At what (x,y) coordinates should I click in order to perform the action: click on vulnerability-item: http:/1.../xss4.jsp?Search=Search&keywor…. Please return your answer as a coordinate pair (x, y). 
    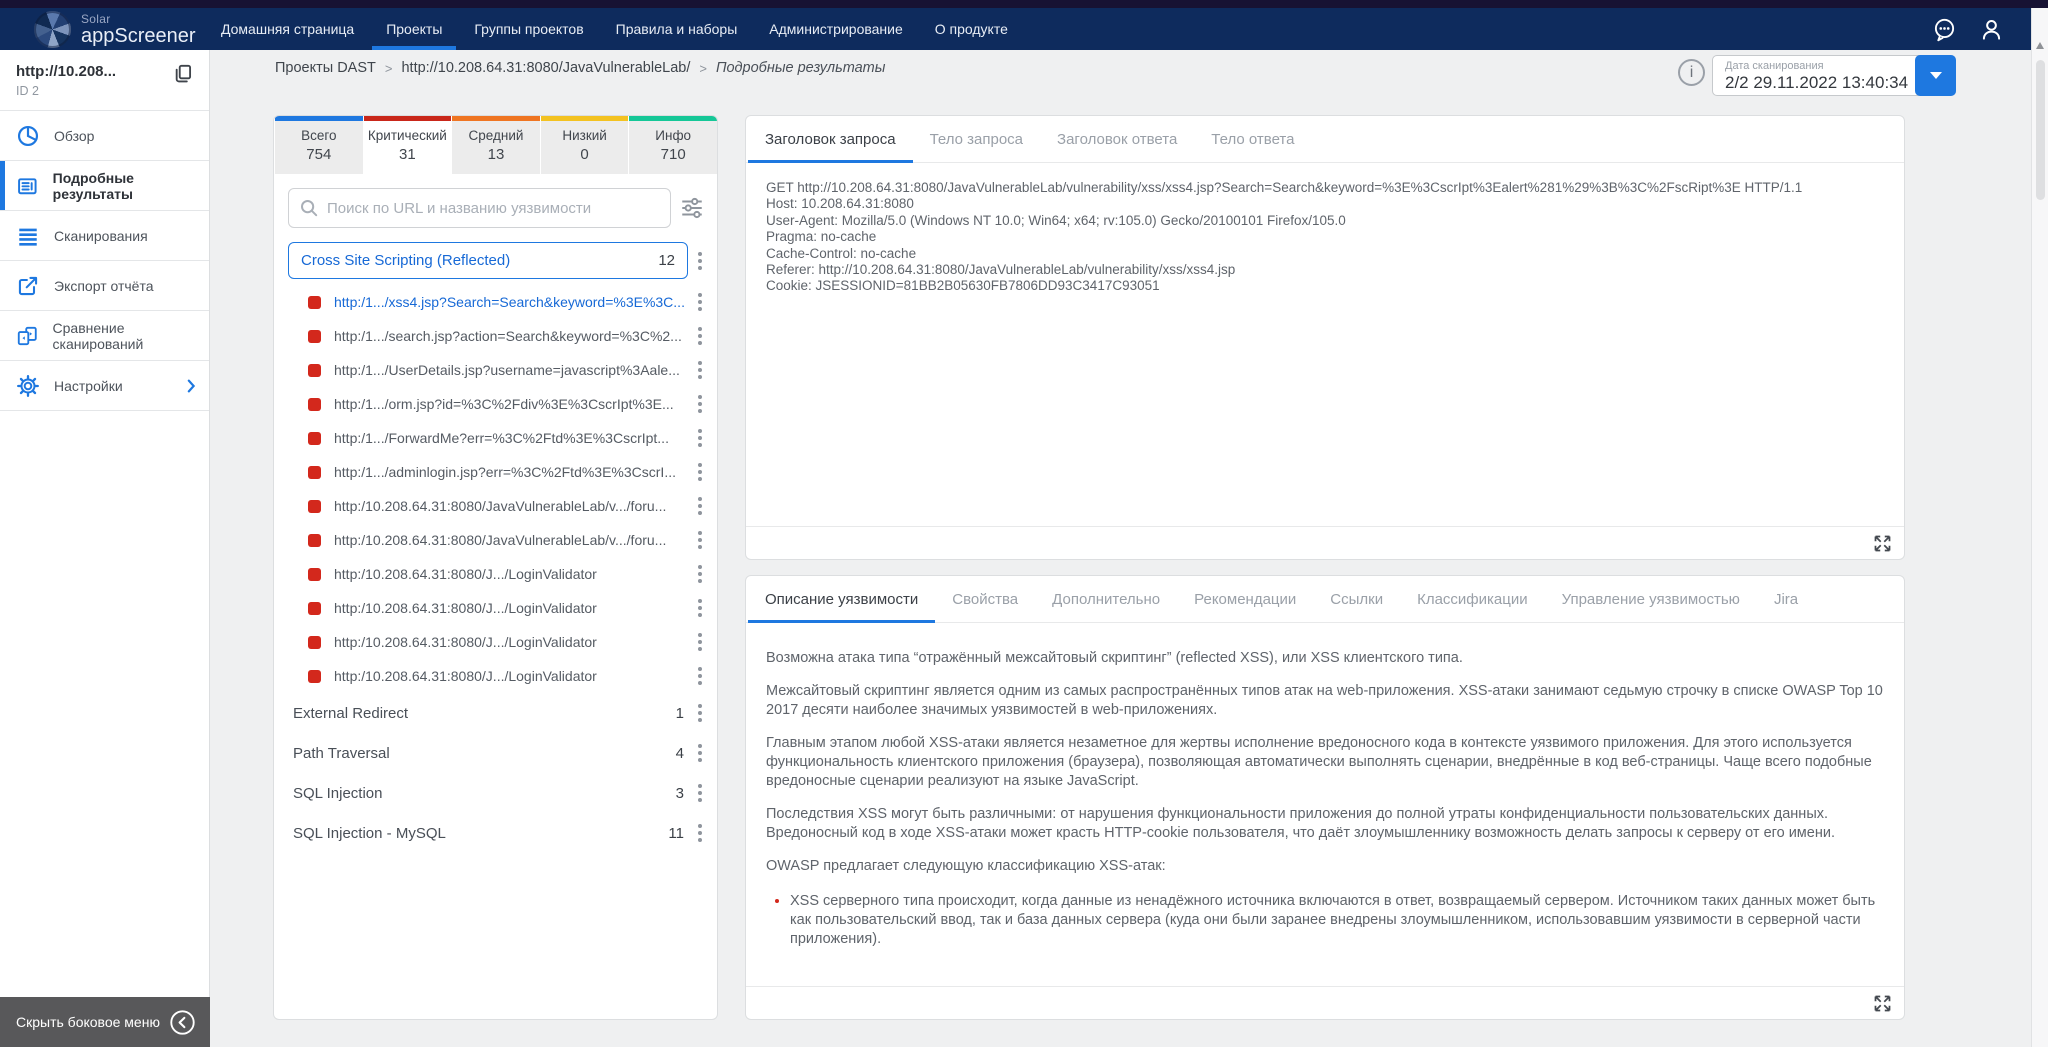
    Looking at the image, I should click on (497, 302).